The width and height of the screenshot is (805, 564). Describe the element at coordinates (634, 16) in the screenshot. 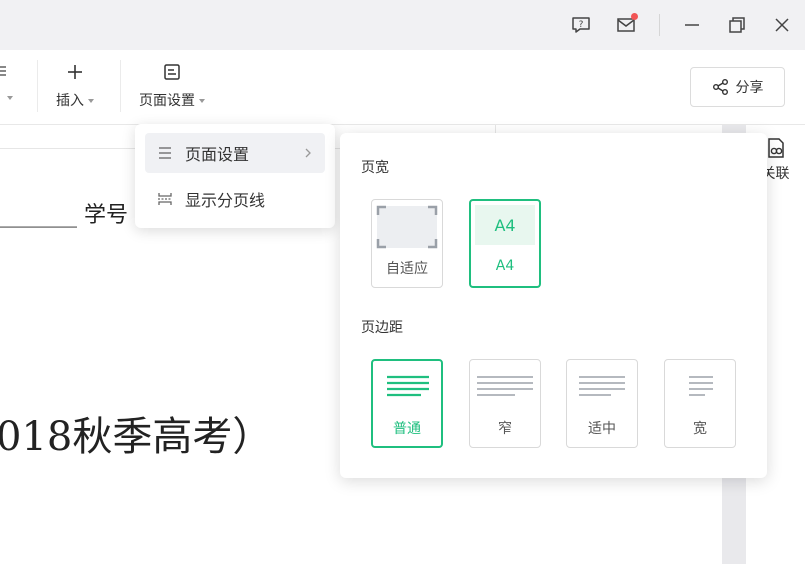

I see `notification-dot` at that location.